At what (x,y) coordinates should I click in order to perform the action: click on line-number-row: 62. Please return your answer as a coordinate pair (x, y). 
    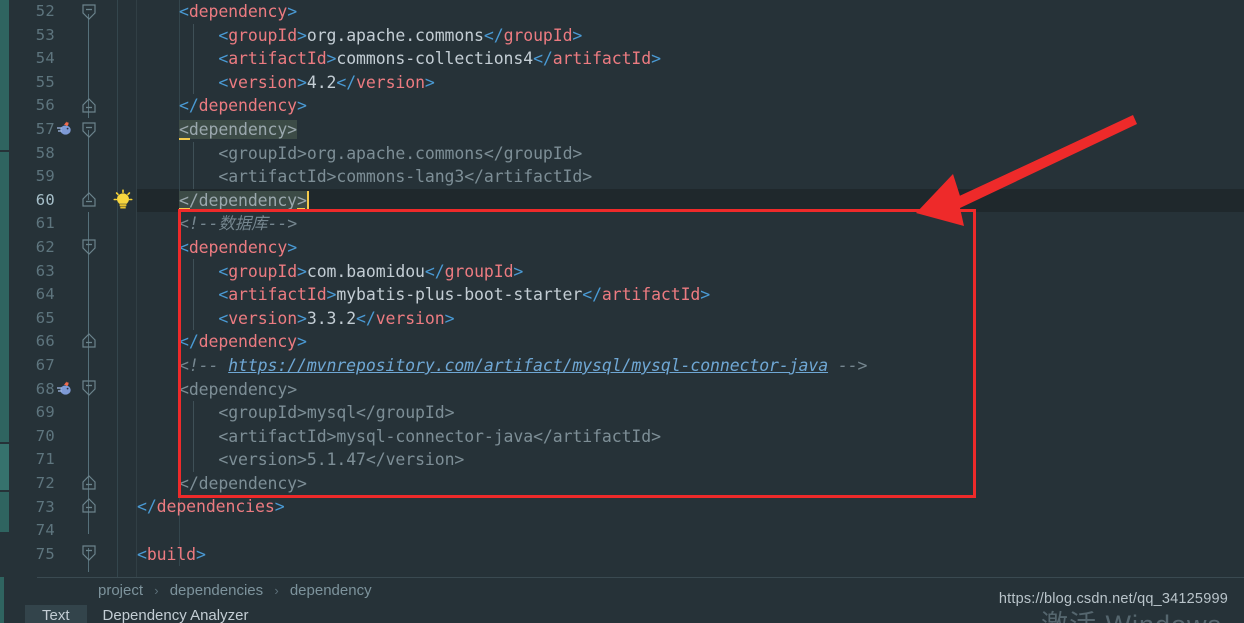
    Looking at the image, I should click on (73, 248).